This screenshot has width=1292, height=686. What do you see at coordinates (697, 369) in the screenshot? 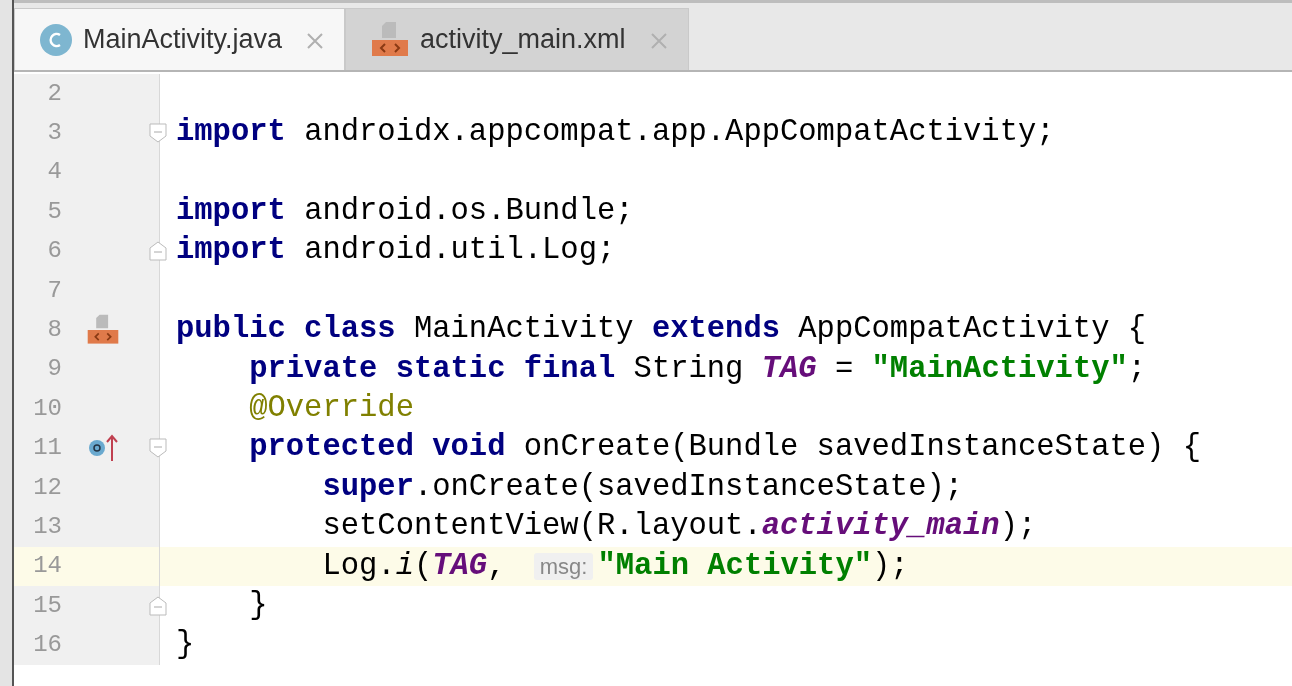
I see `code-line: private static final String TAG = "MainActivity";` at bounding box center [697, 369].